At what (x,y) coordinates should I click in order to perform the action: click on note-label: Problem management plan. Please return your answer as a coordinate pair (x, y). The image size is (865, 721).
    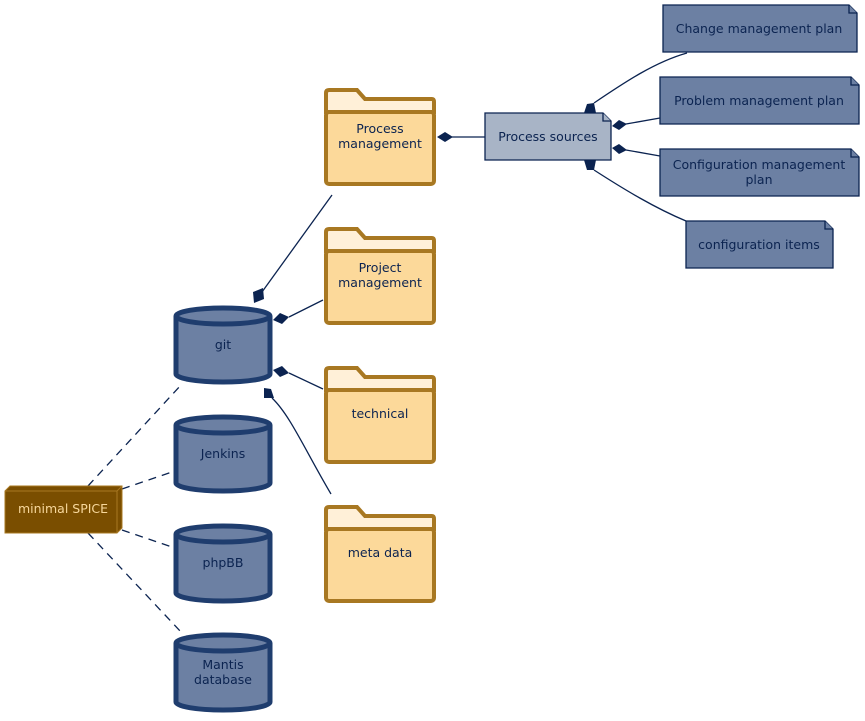
    Looking at the image, I should click on (759, 100).